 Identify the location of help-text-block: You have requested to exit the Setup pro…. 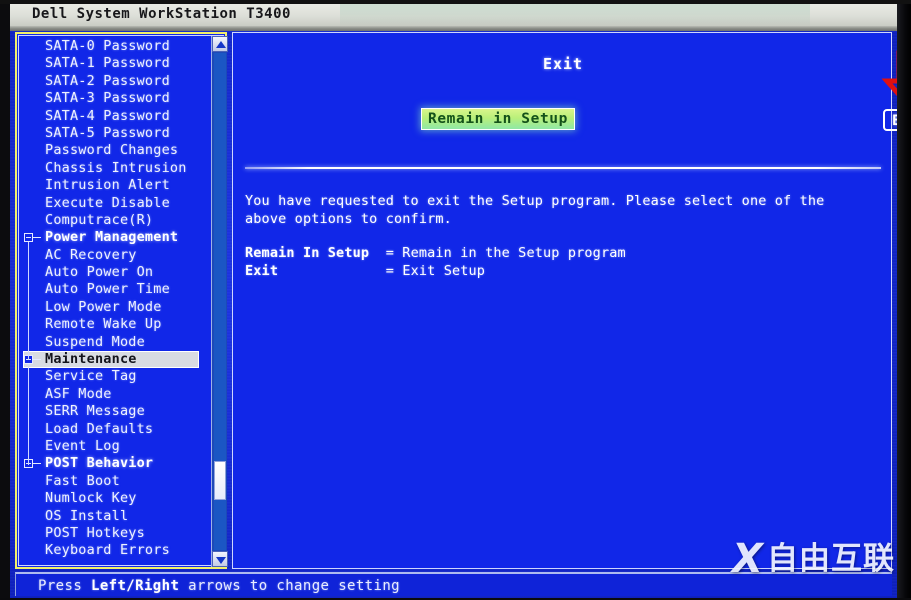
(565, 236).